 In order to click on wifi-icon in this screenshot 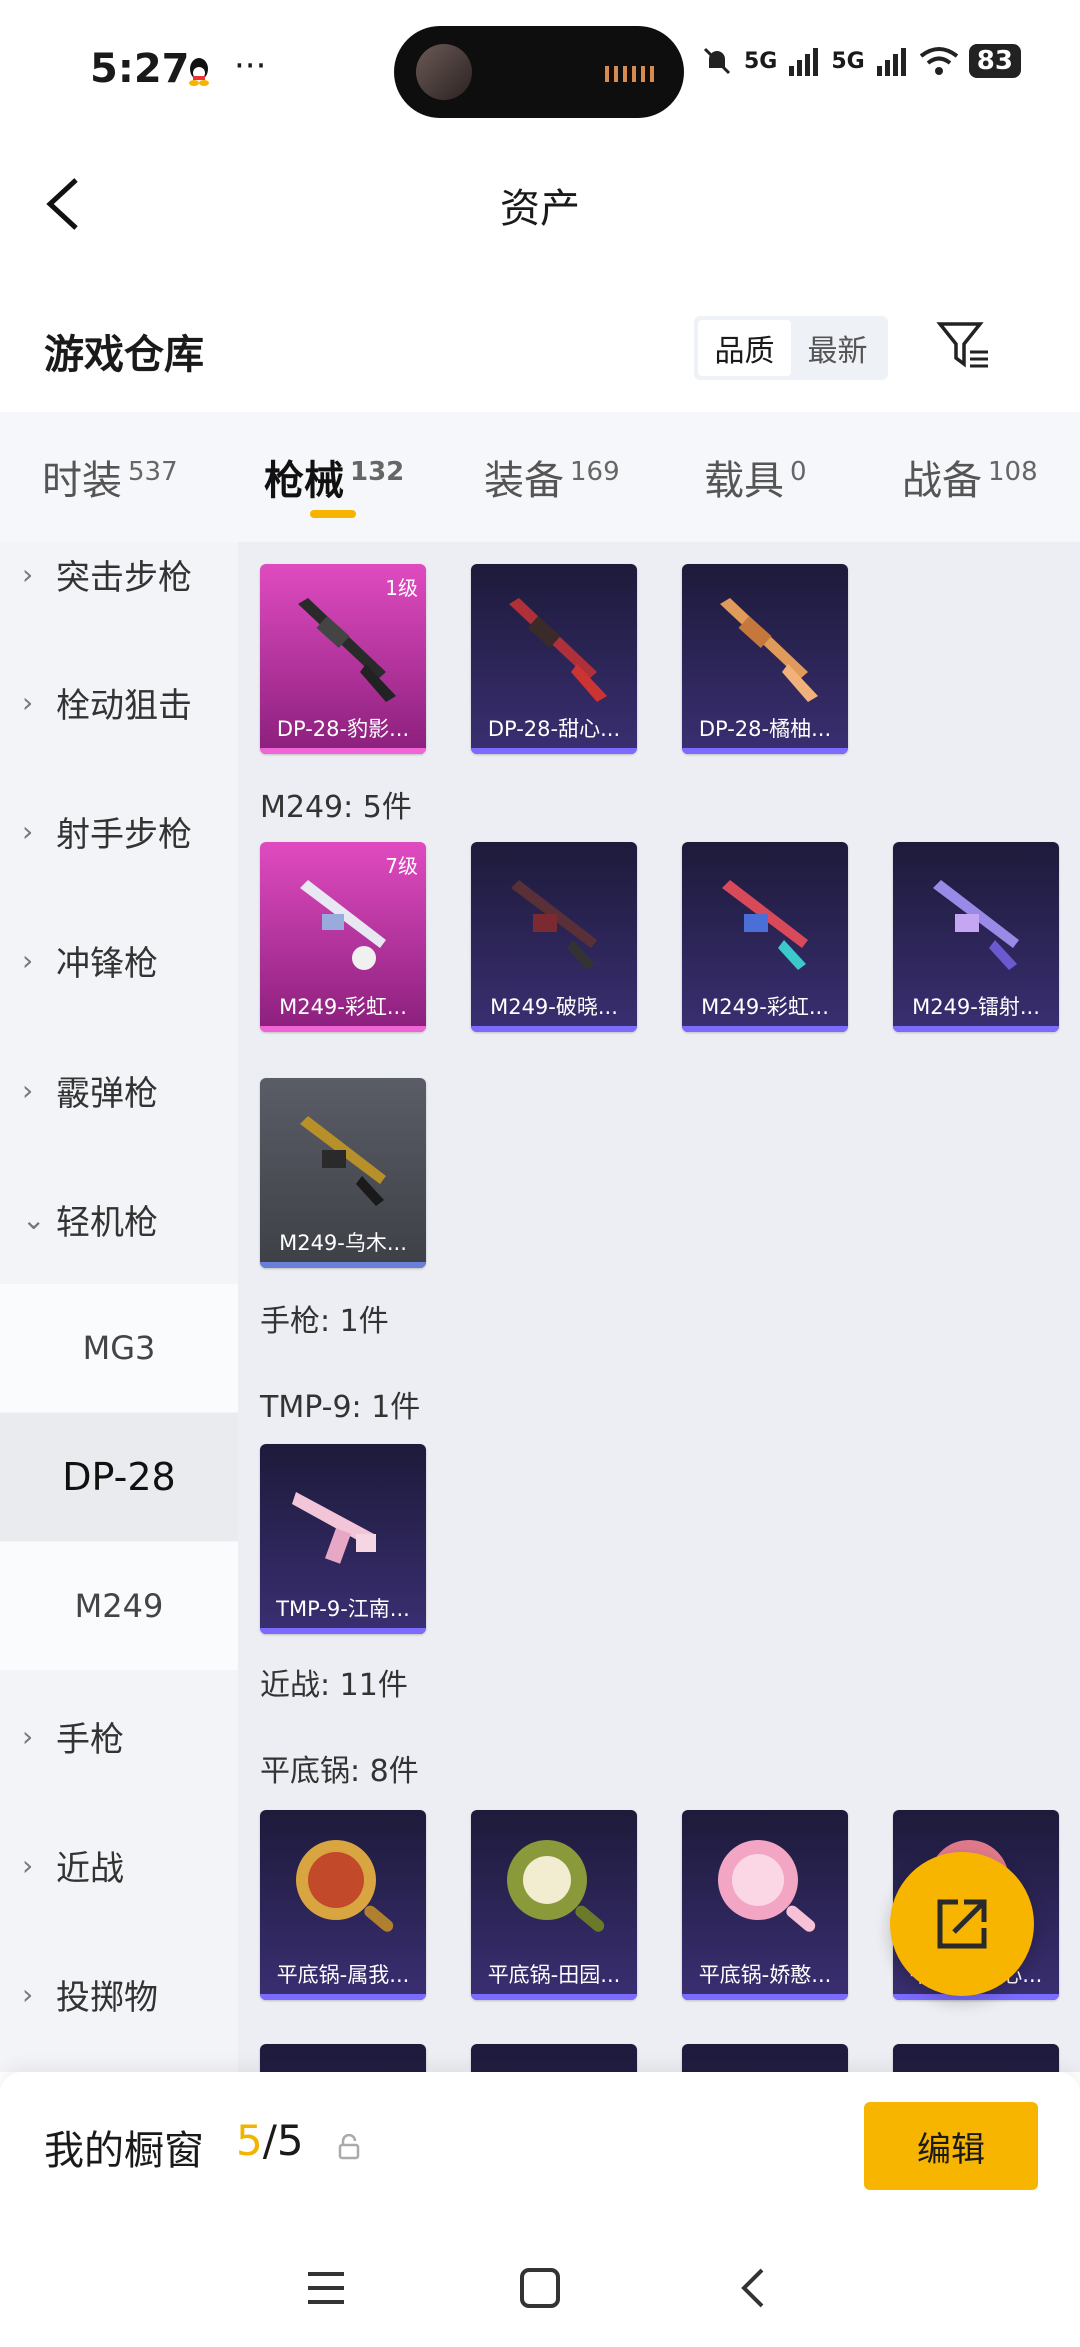, I will do `click(938, 61)`.